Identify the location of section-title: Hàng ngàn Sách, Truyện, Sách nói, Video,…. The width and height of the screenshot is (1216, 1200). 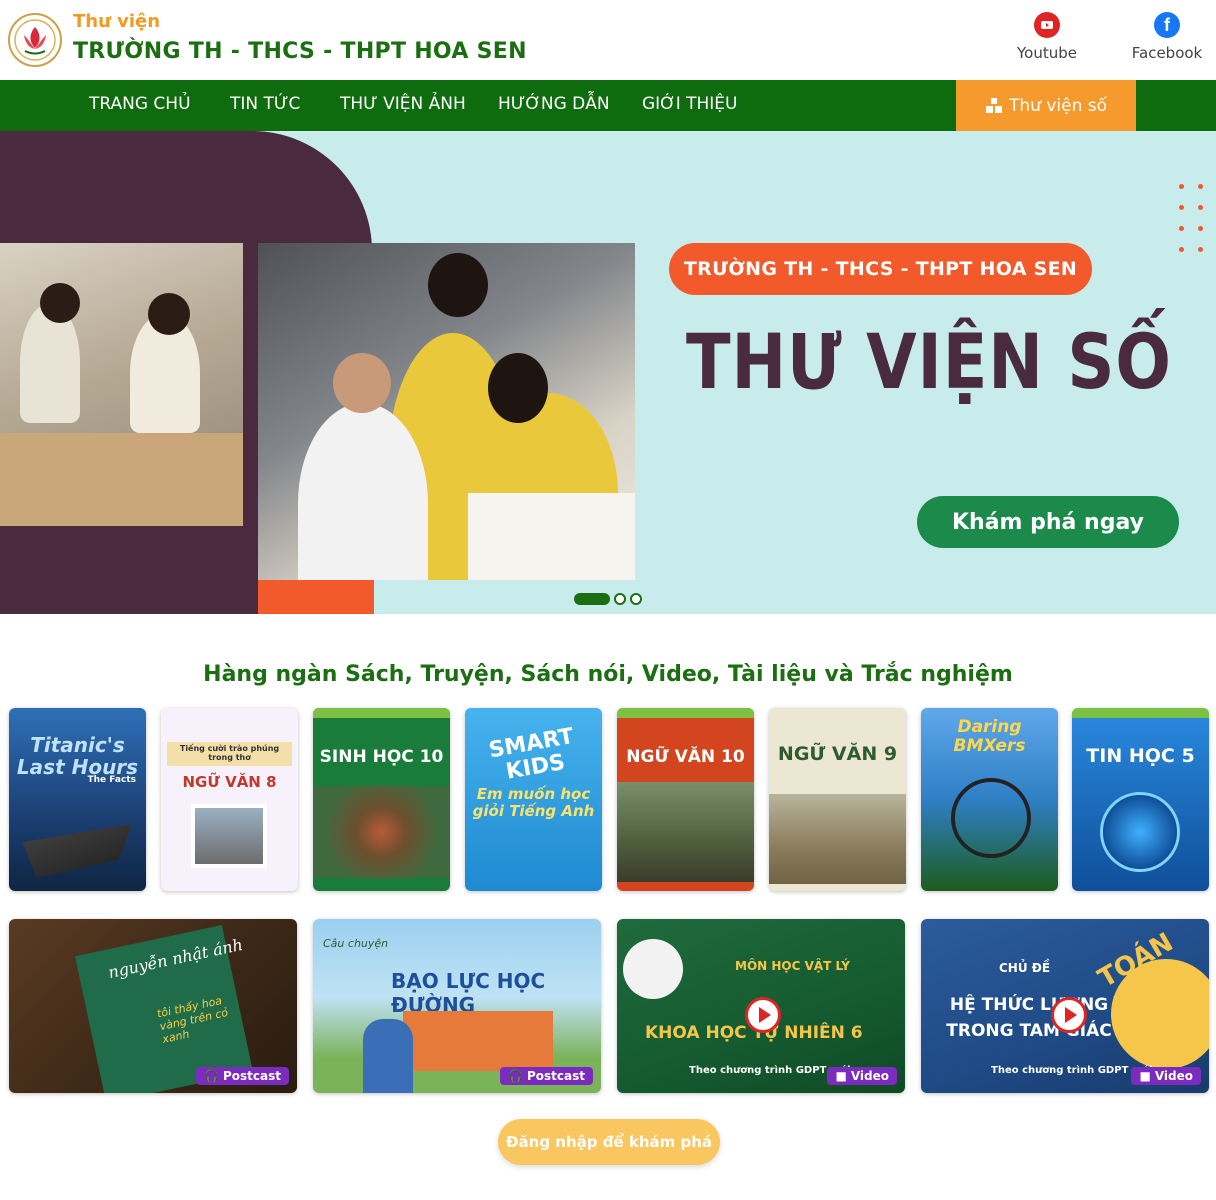
(608, 674).